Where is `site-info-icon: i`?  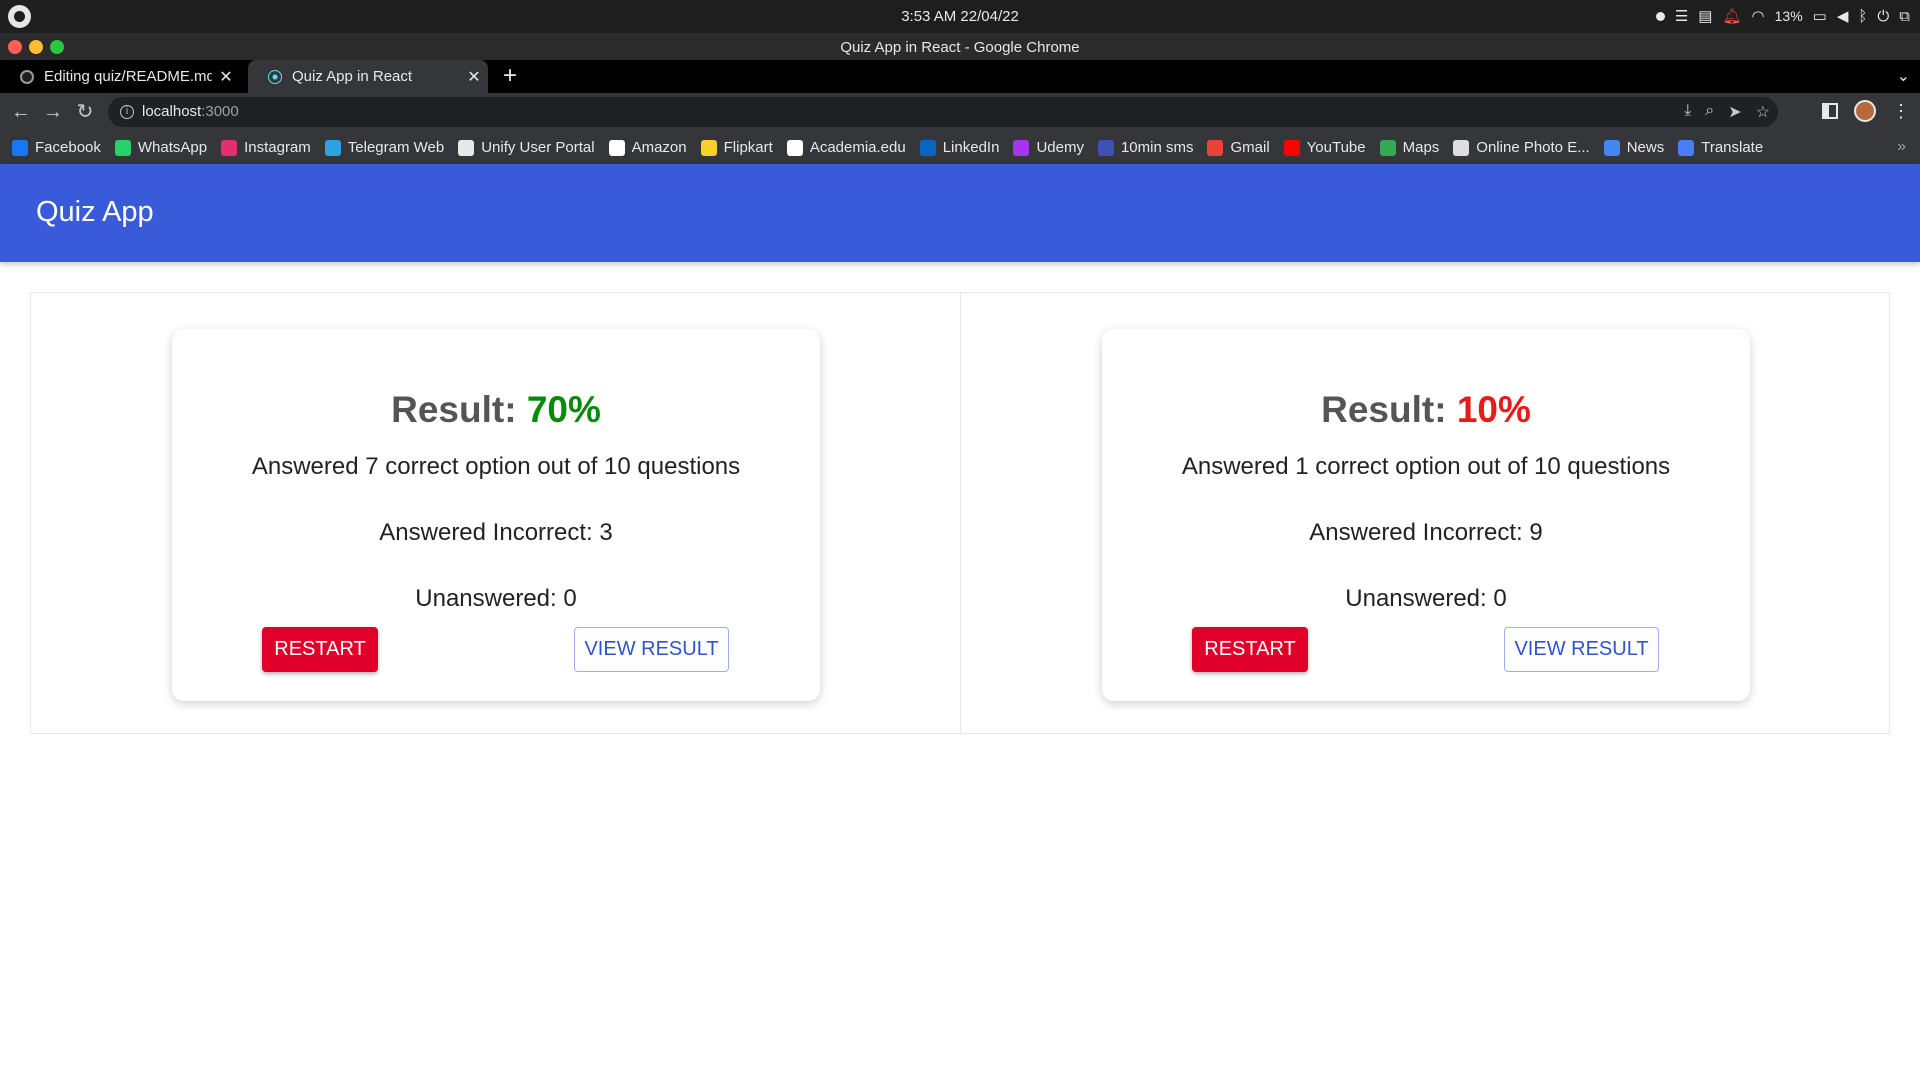 site-info-icon: i is located at coordinates (127, 112).